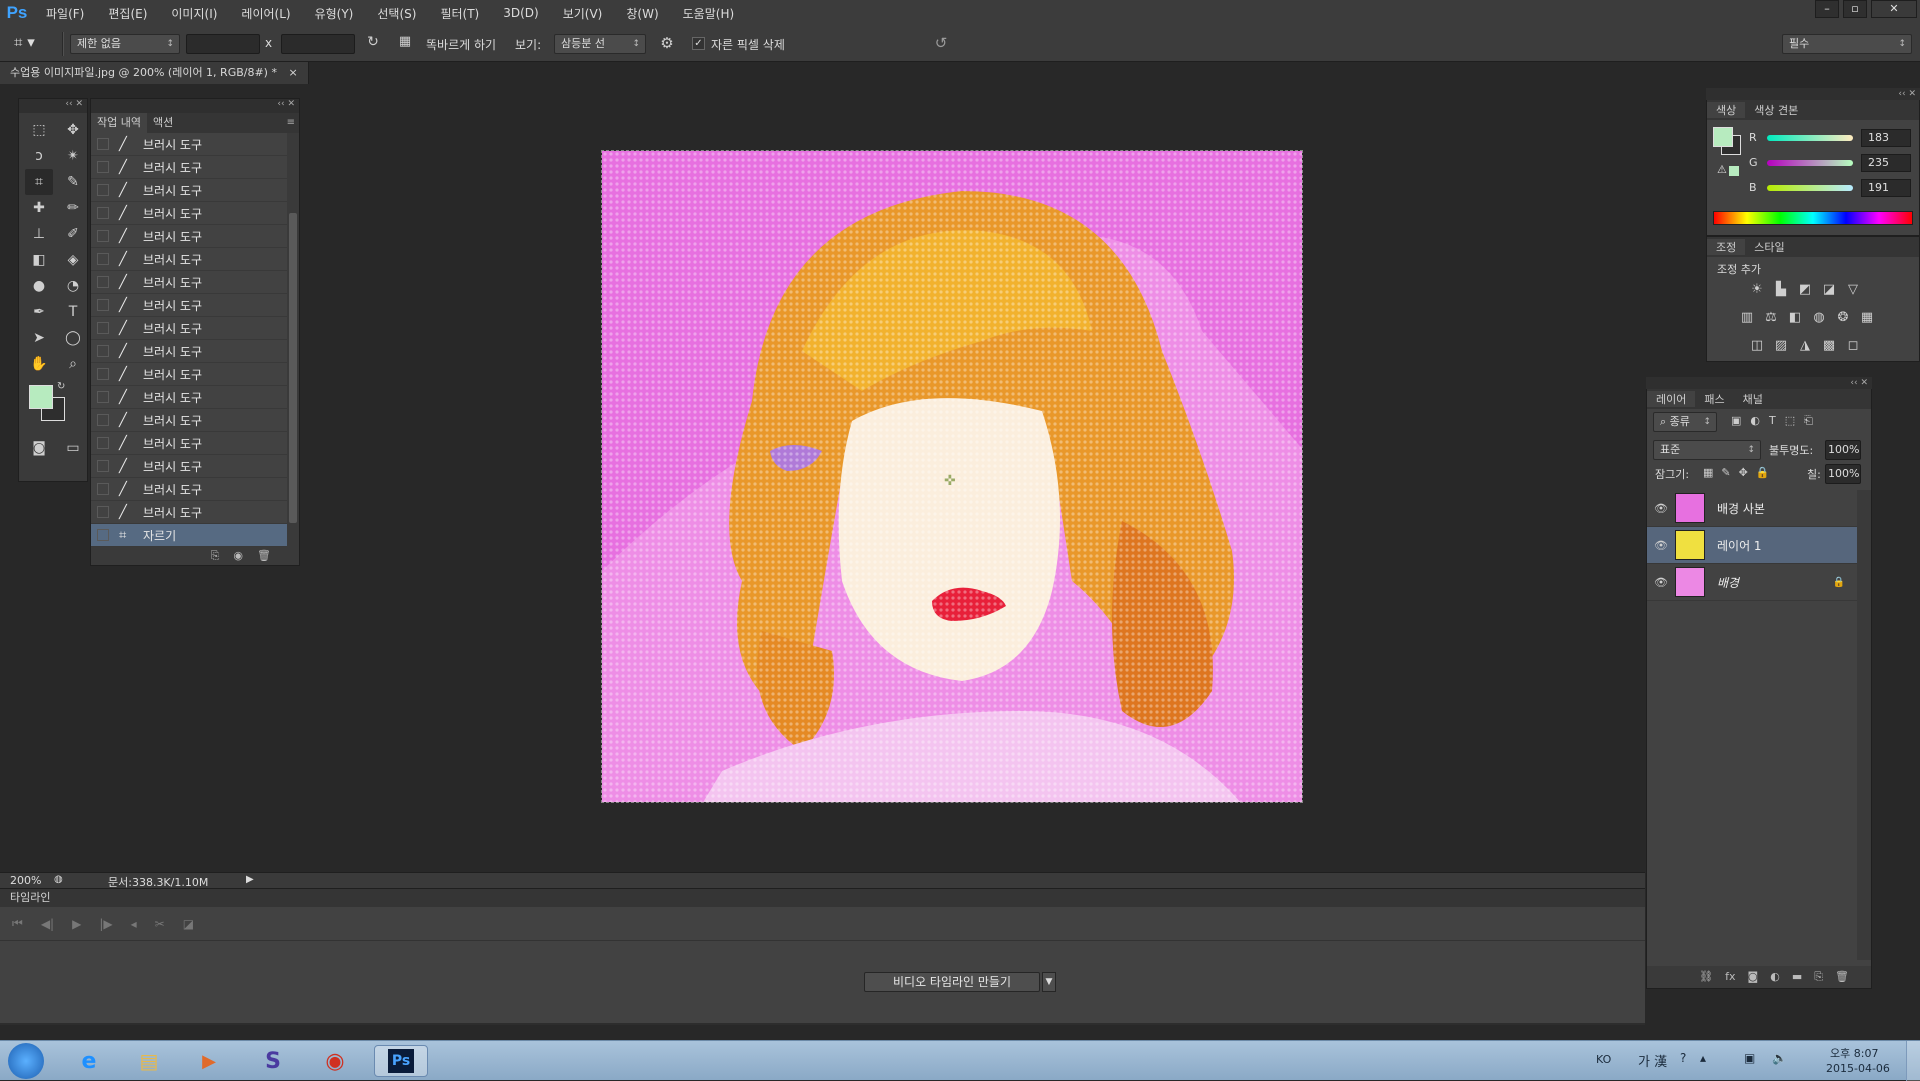  Describe the element at coordinates (76, 924) in the screenshot. I see `play-icon: ▶` at that location.